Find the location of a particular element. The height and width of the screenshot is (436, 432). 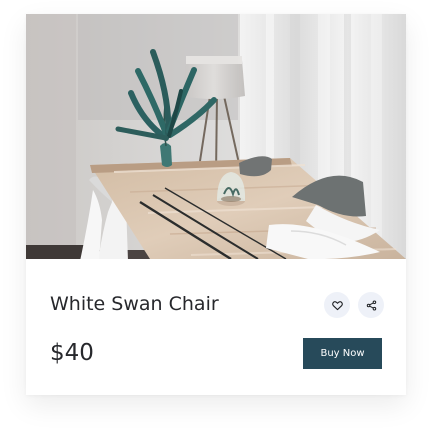

heart-icon is located at coordinates (337, 305).